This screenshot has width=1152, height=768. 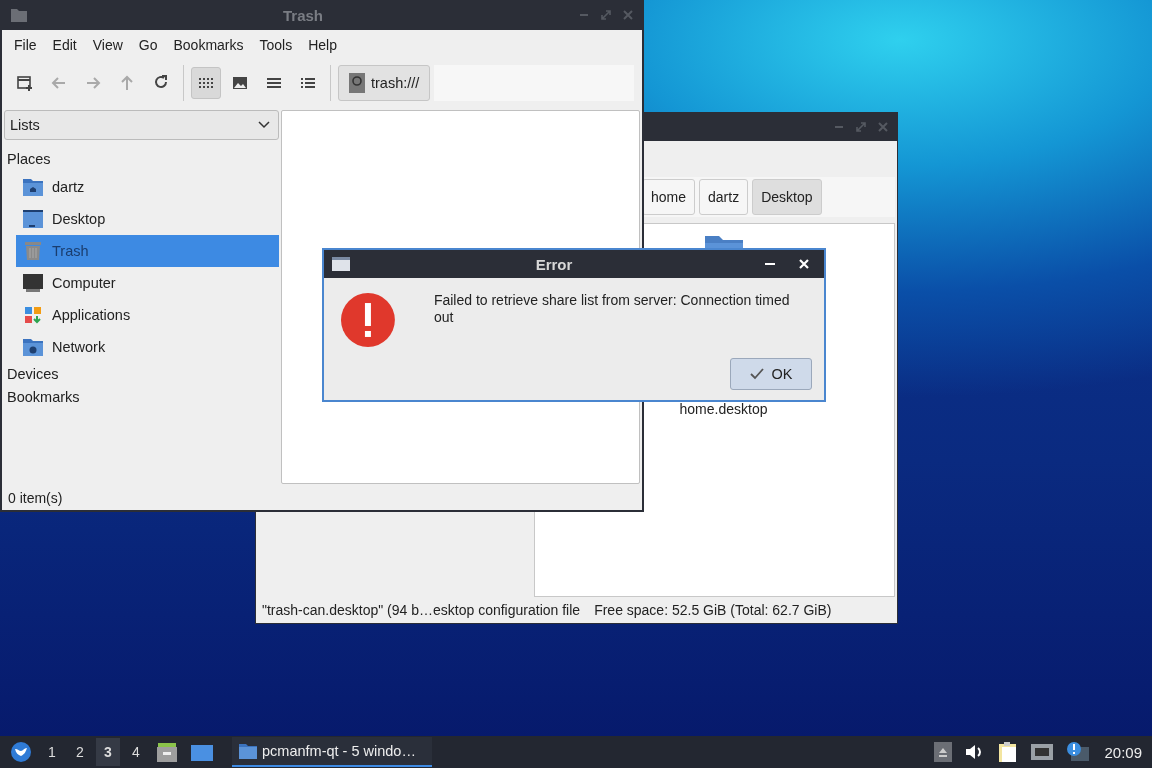 I want to click on status-text: "trash-can.desktop" (94 b…esktop configuration file, so click(x=421, y=610).